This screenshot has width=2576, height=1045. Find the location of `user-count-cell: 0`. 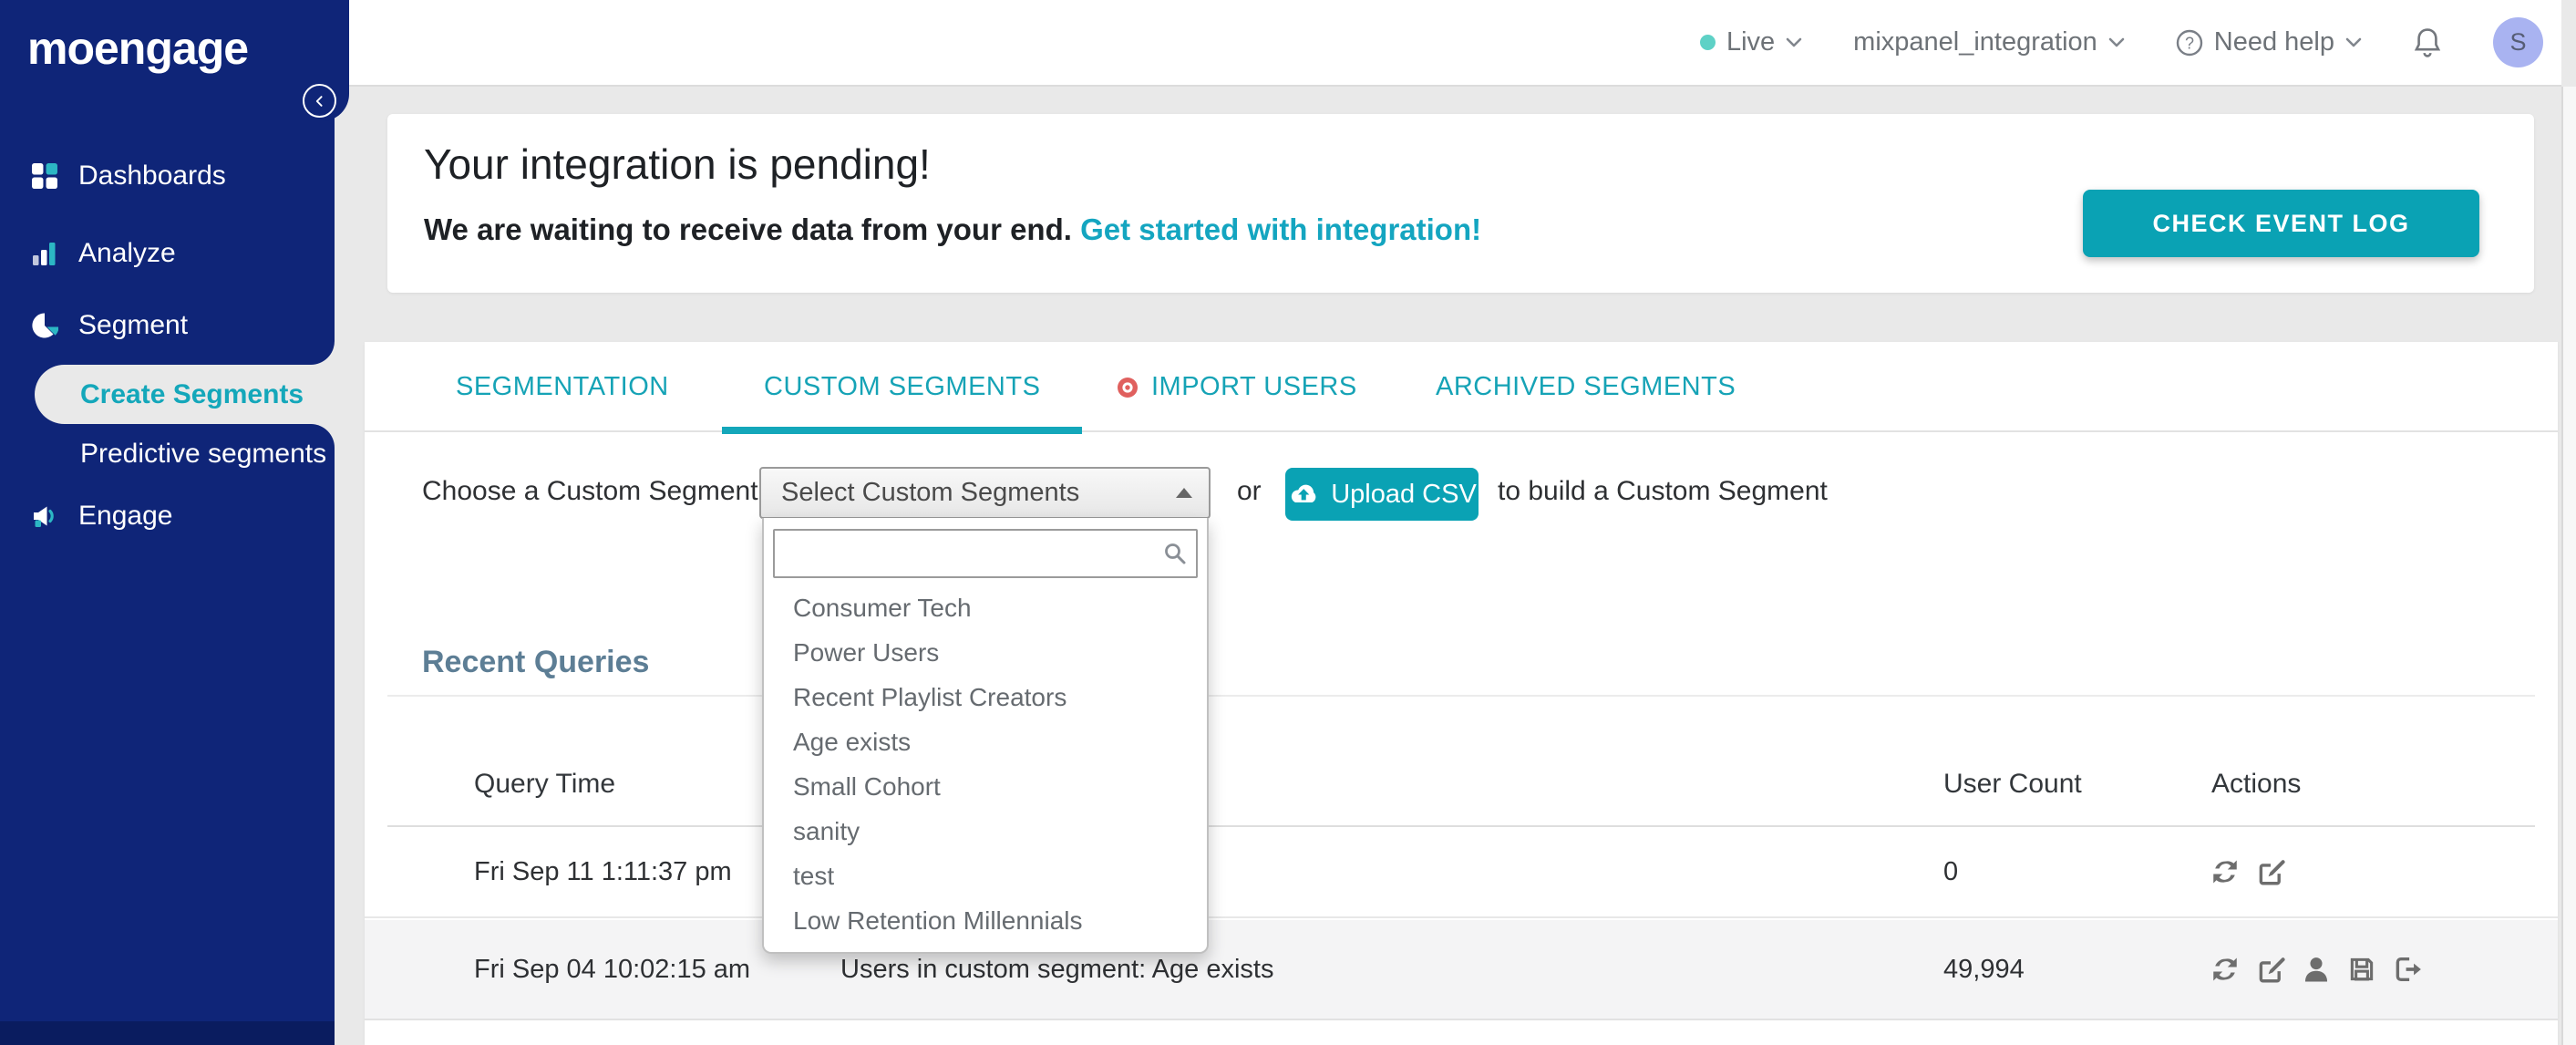

user-count-cell: 0 is located at coordinates (1951, 871).